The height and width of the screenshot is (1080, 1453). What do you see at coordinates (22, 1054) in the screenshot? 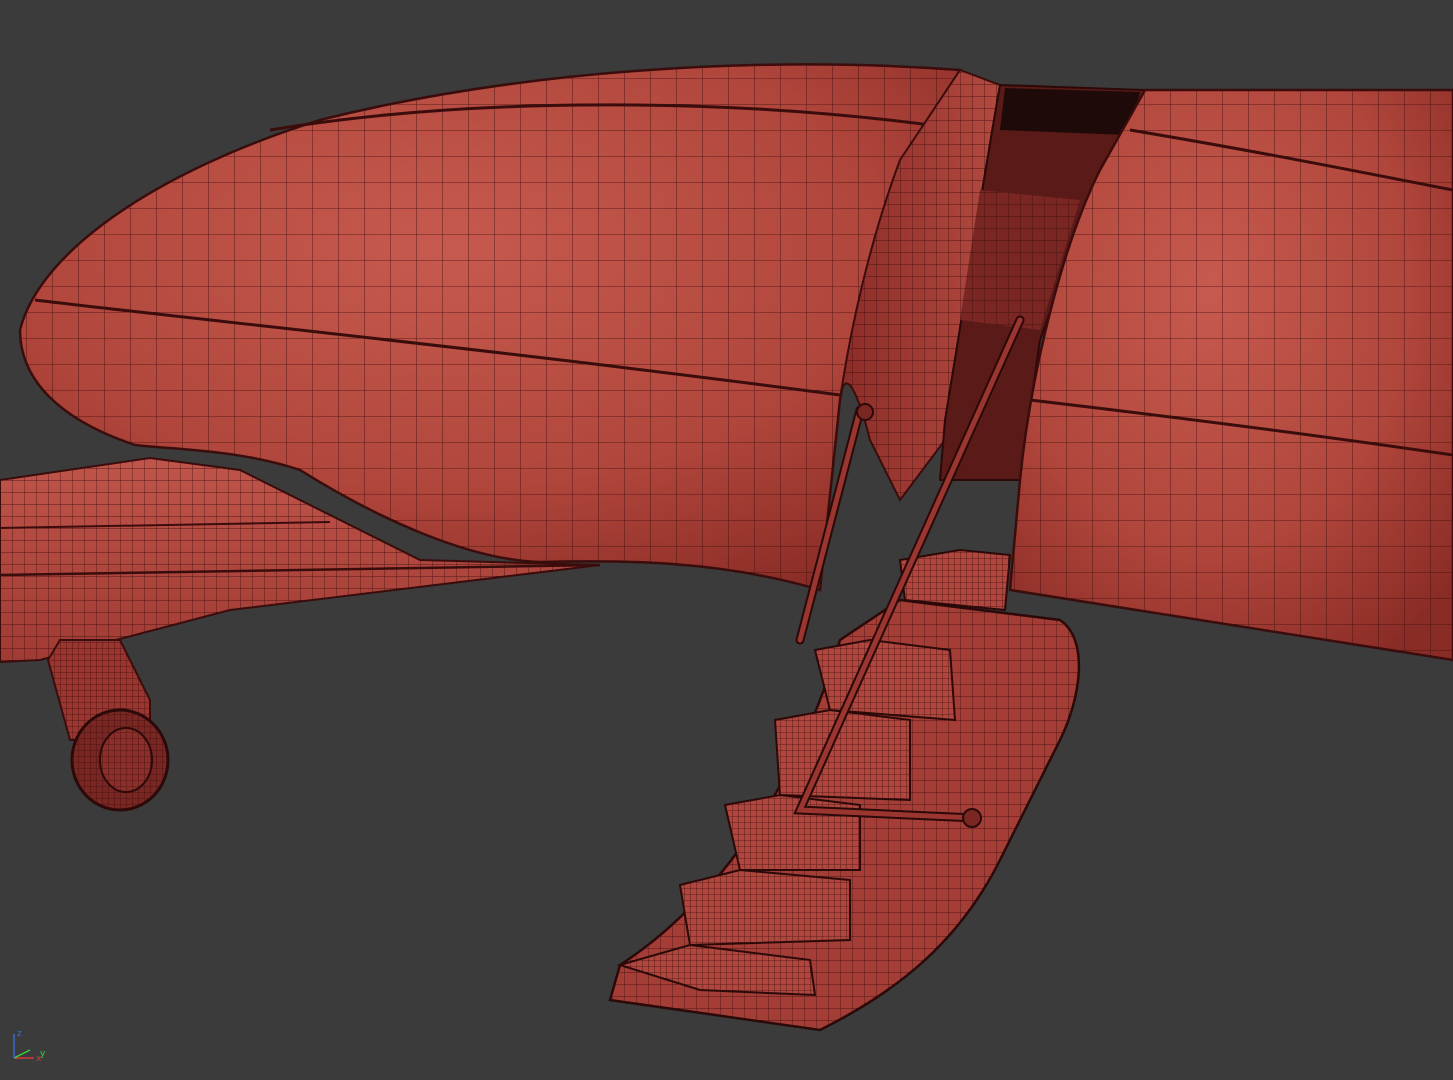
I see `axis-y-line` at bounding box center [22, 1054].